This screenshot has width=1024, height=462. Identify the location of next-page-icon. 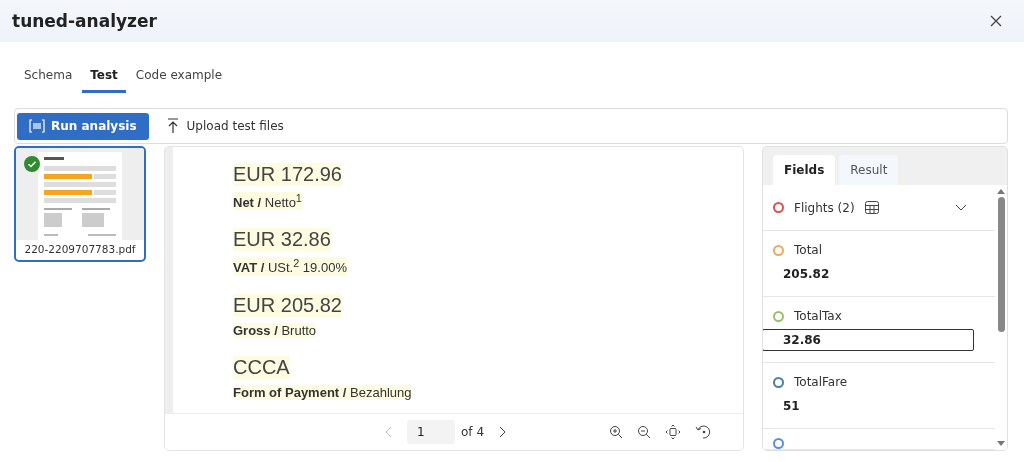
(502, 432).